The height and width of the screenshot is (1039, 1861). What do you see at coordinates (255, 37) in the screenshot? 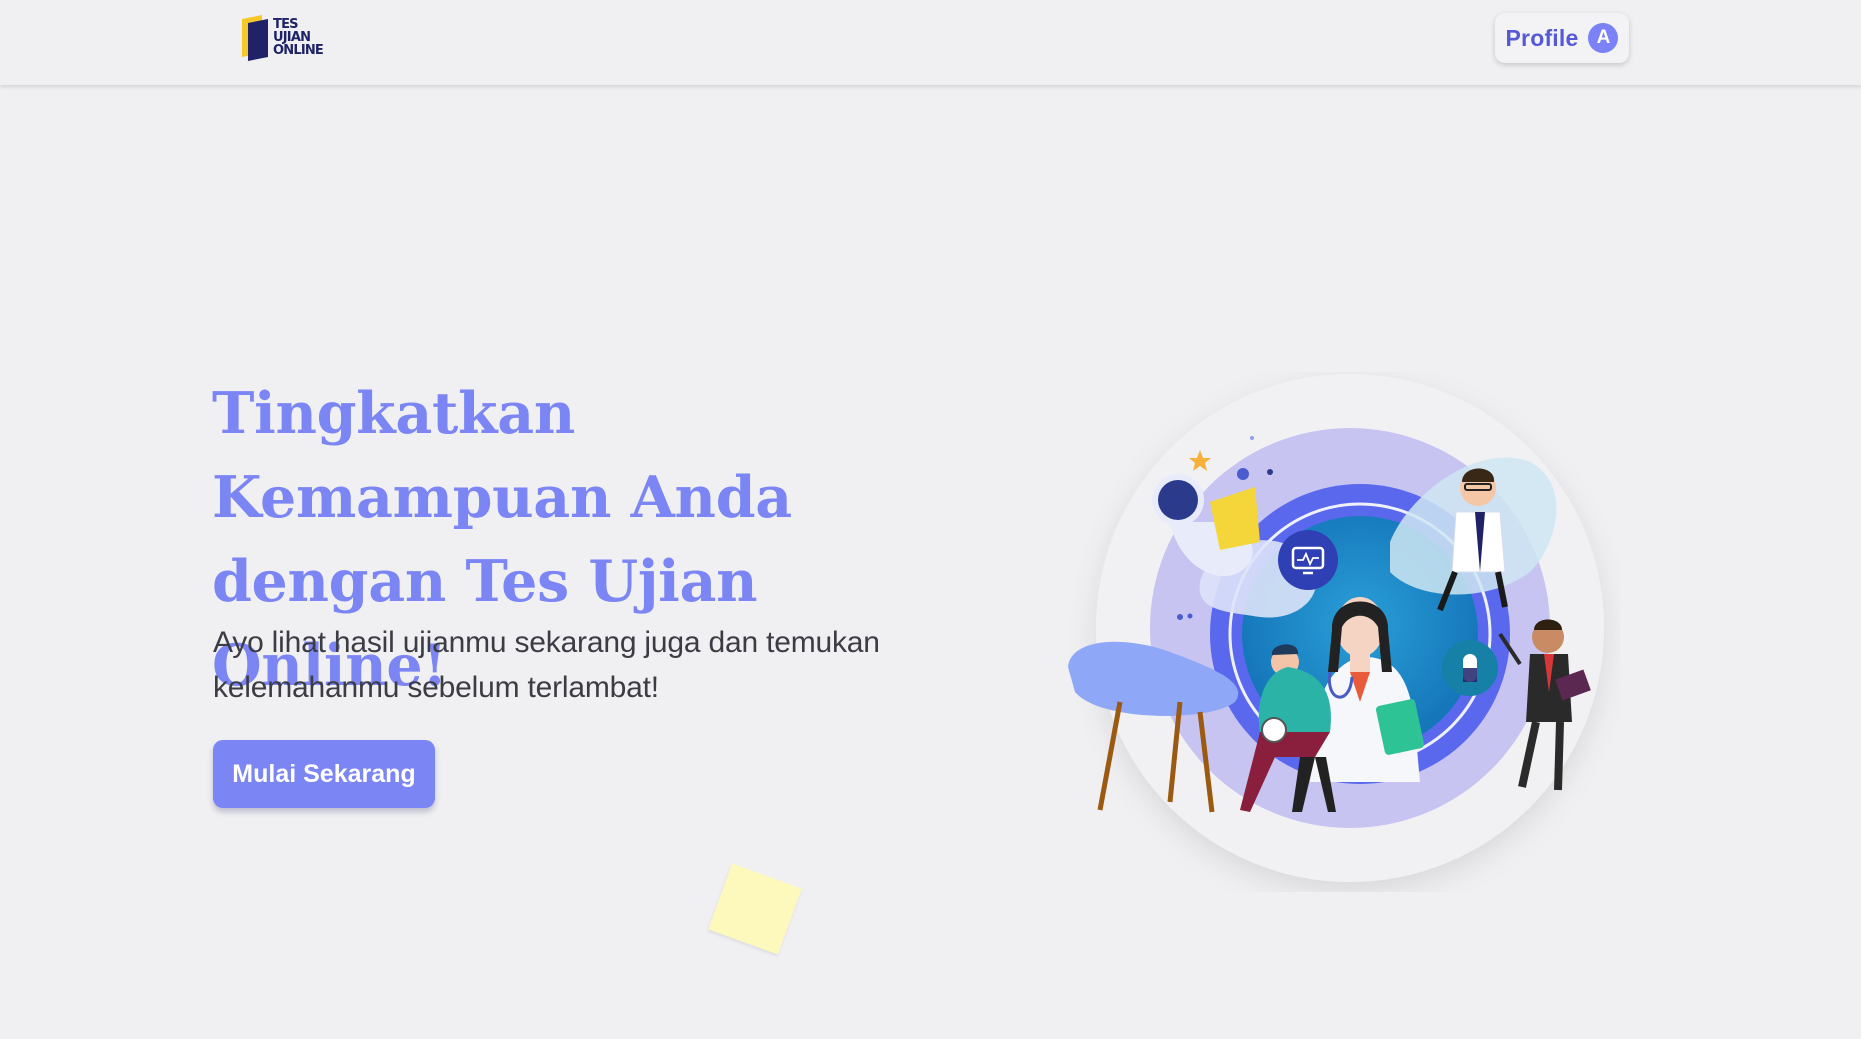
I see `book-logo-icon` at bounding box center [255, 37].